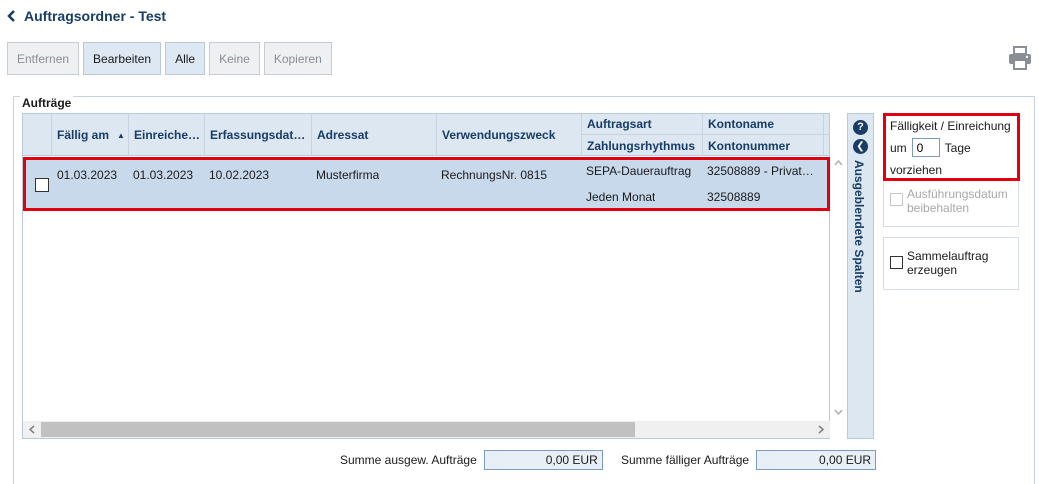 The image size is (1039, 484). I want to click on total-due: Summe fälliger Aufträge 0,00 EUR, so click(749, 460).